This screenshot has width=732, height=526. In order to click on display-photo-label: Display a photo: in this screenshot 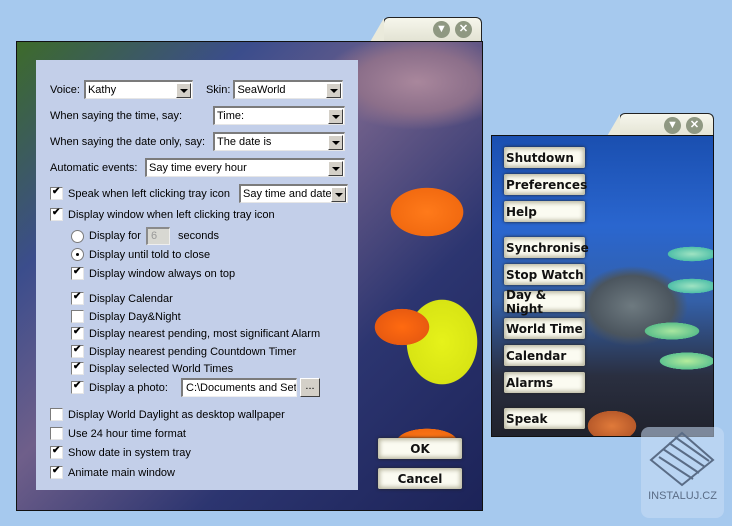, I will do `click(128, 387)`.